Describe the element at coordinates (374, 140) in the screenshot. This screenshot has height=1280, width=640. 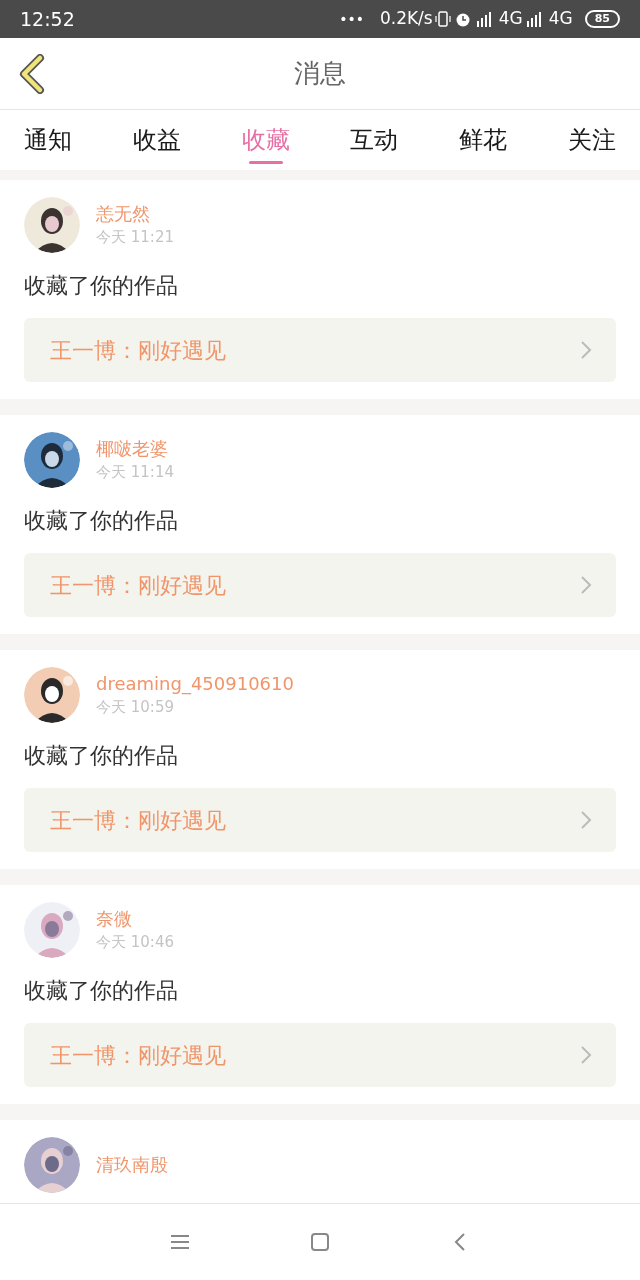
I see `tab: 互动` at that location.